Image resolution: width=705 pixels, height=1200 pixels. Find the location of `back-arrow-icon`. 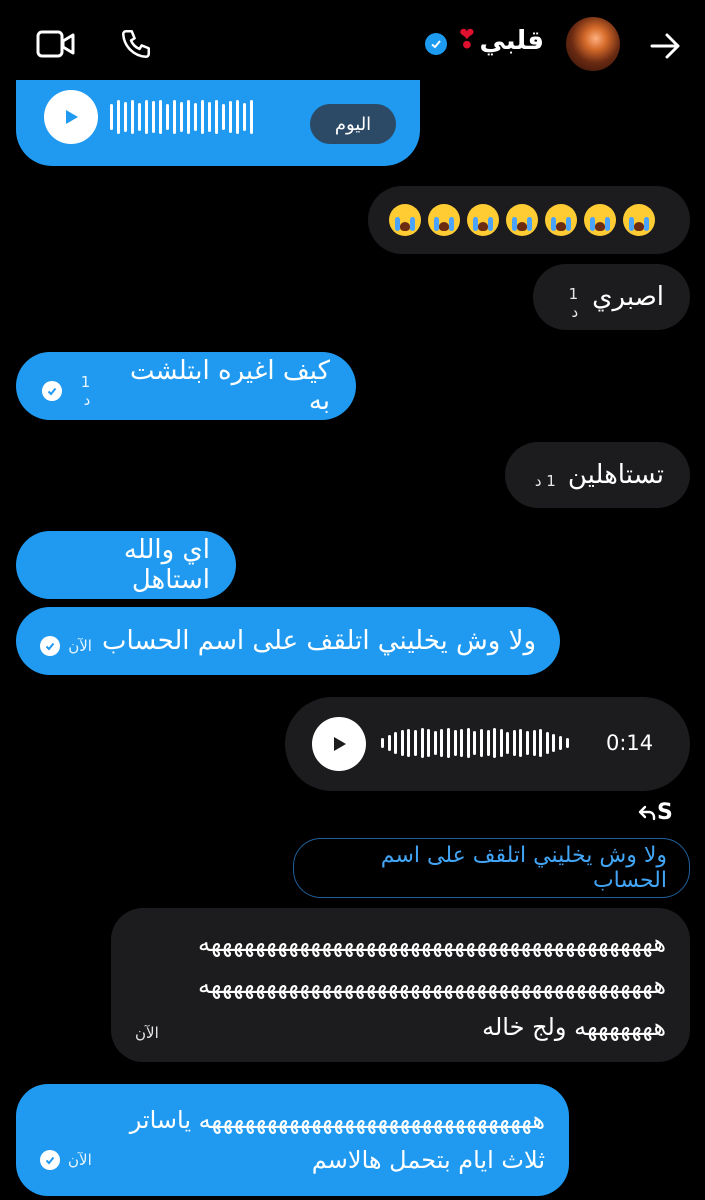

back-arrow-icon is located at coordinates (665, 46).